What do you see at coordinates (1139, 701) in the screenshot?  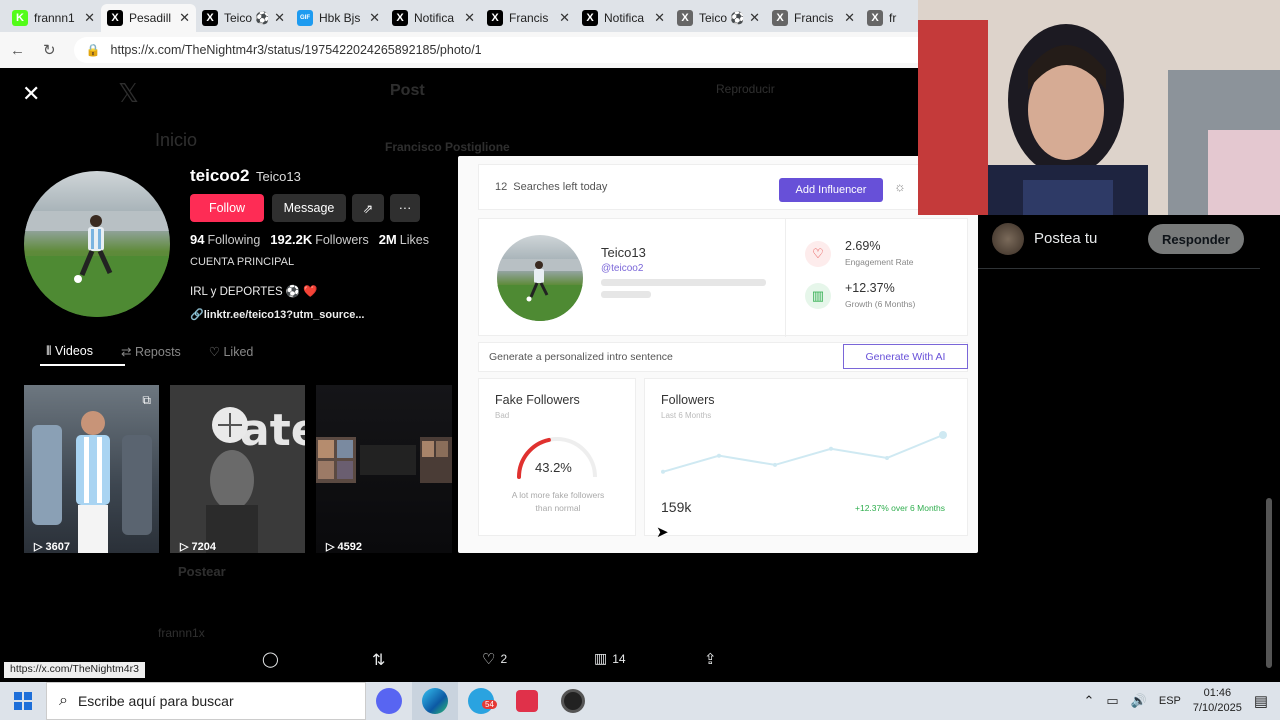 I see `volume-icon: 🔊` at bounding box center [1139, 701].